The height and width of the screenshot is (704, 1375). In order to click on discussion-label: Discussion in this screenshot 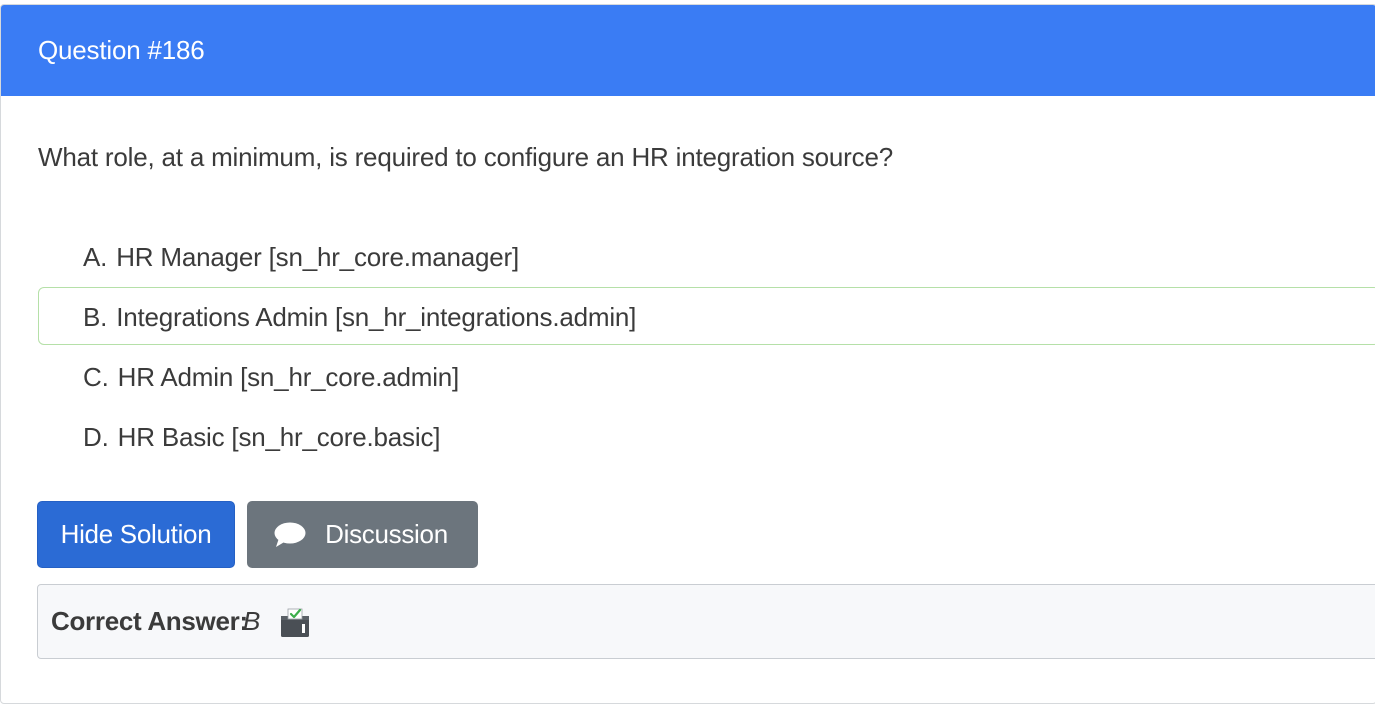, I will do `click(386, 534)`.